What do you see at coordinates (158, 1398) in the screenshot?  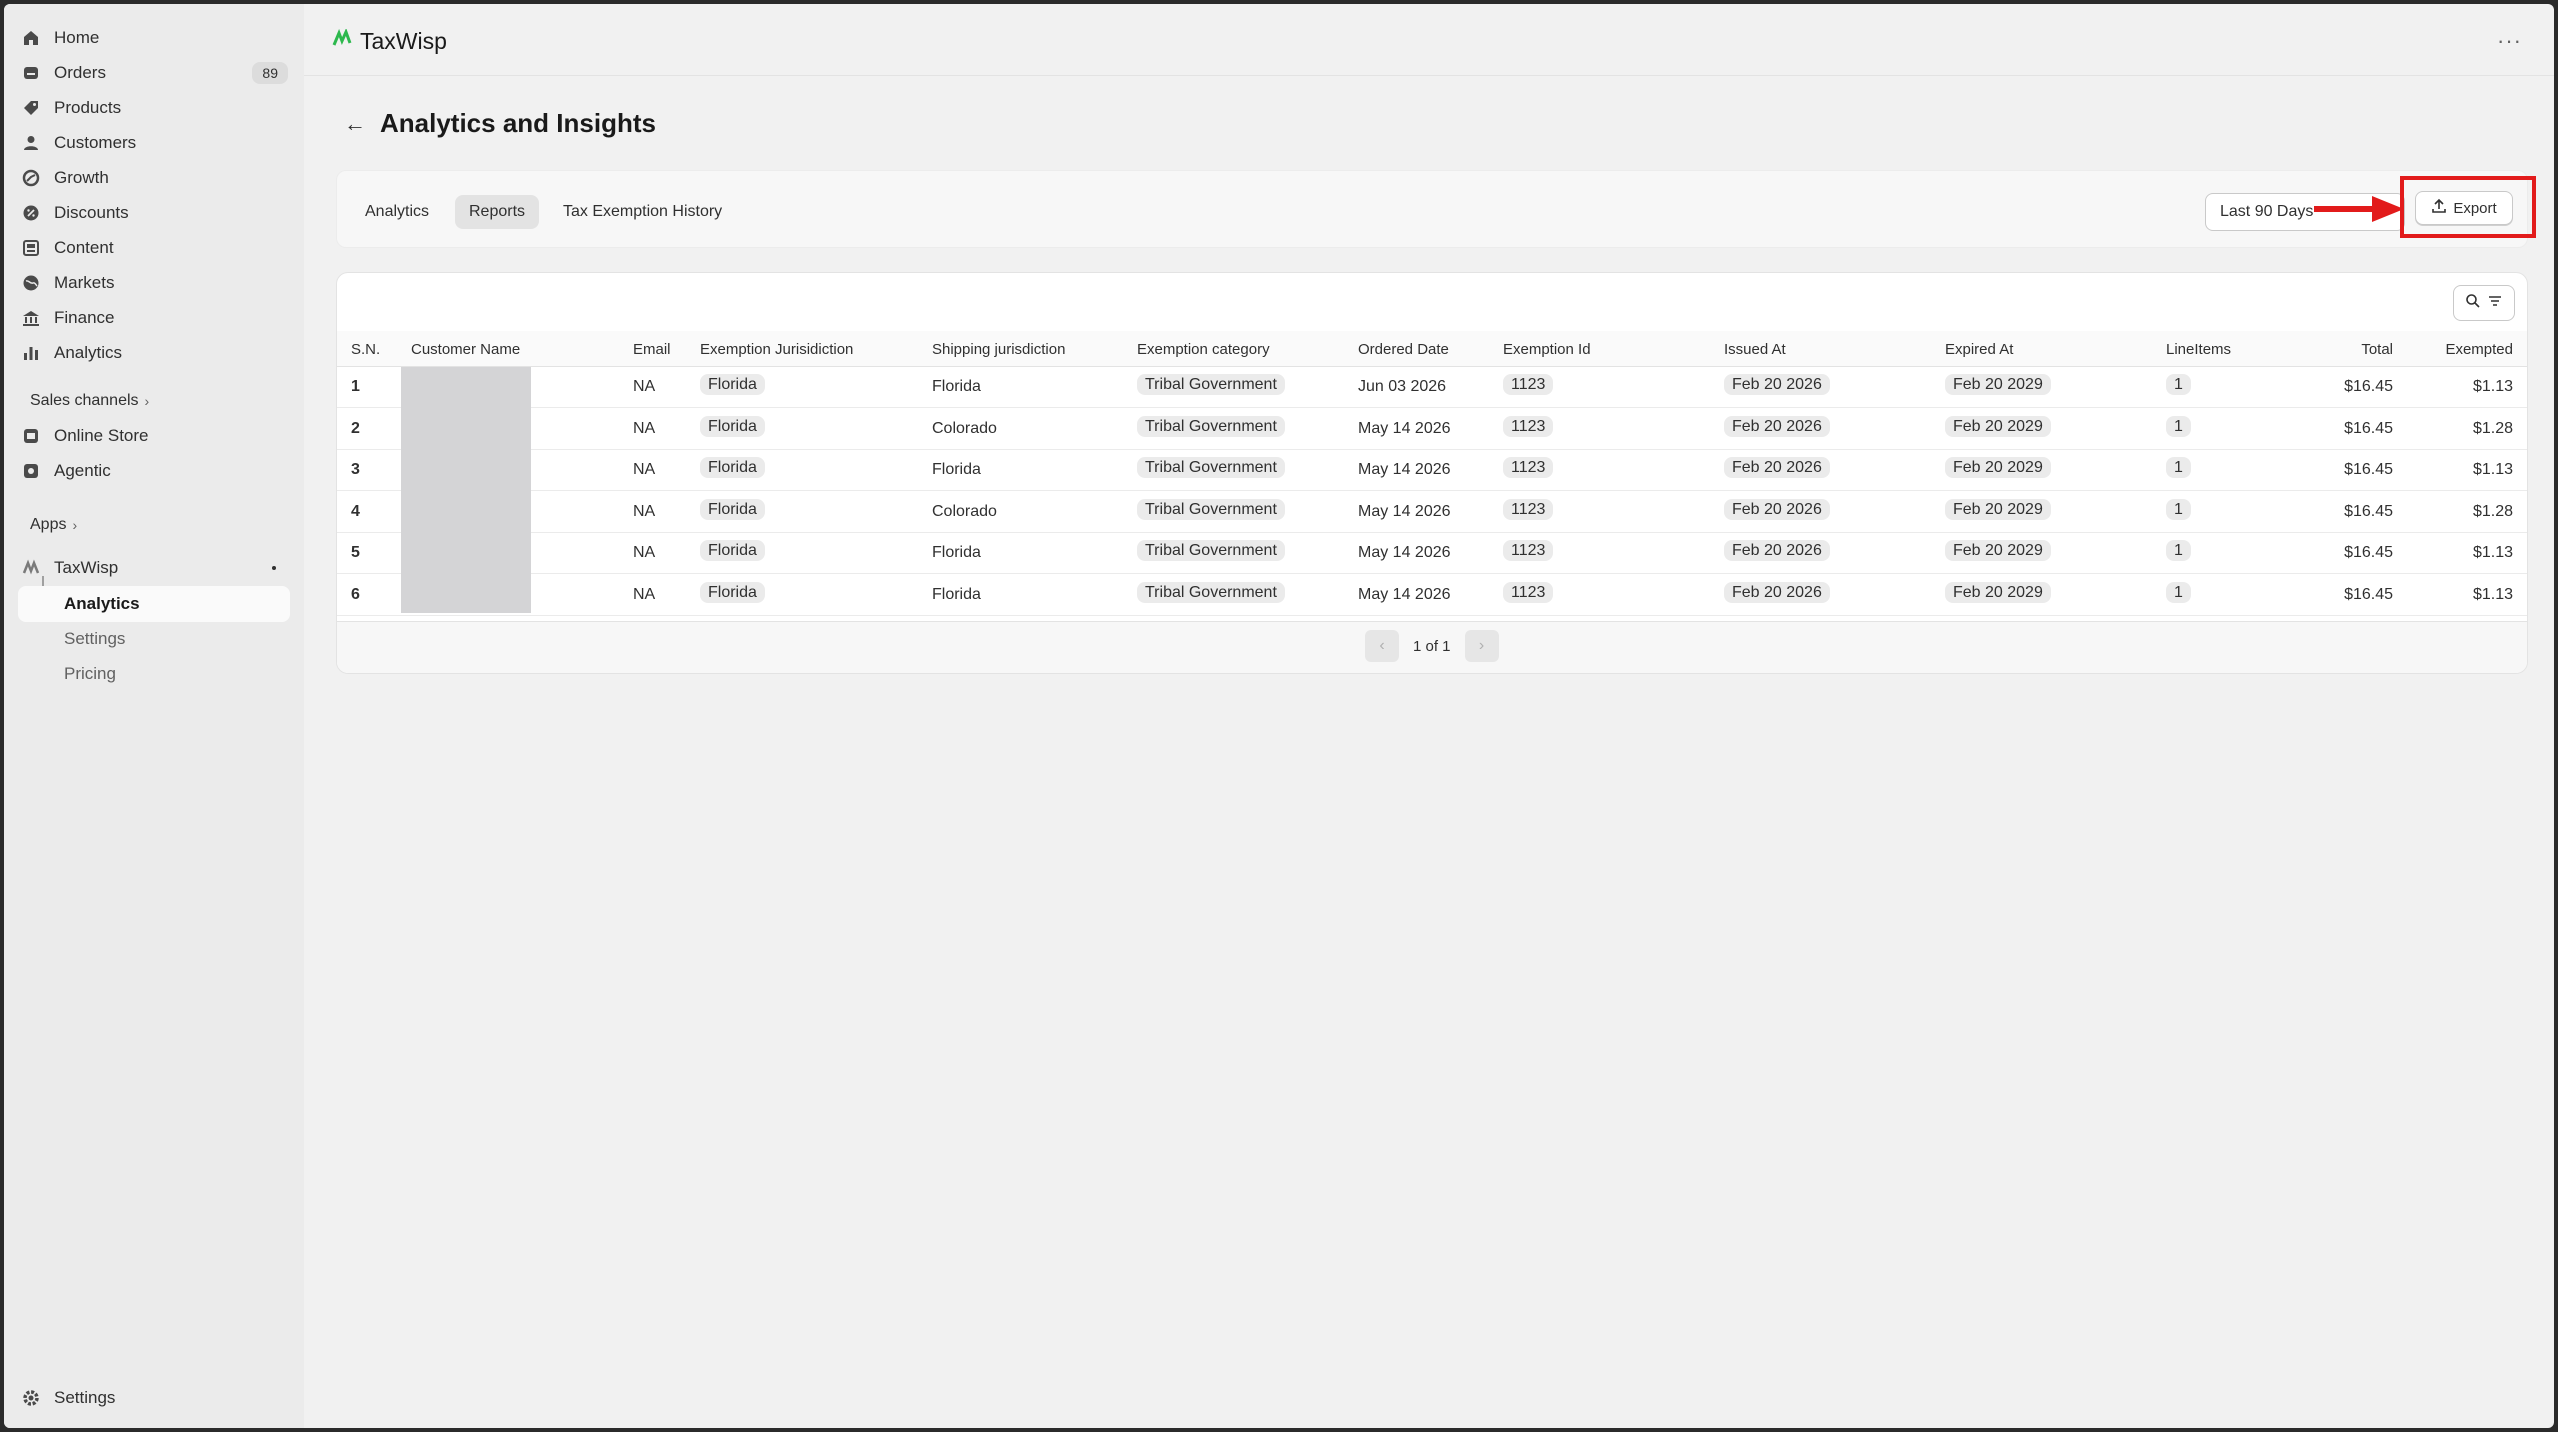 I see `sidebar-item-settings: Settings` at bounding box center [158, 1398].